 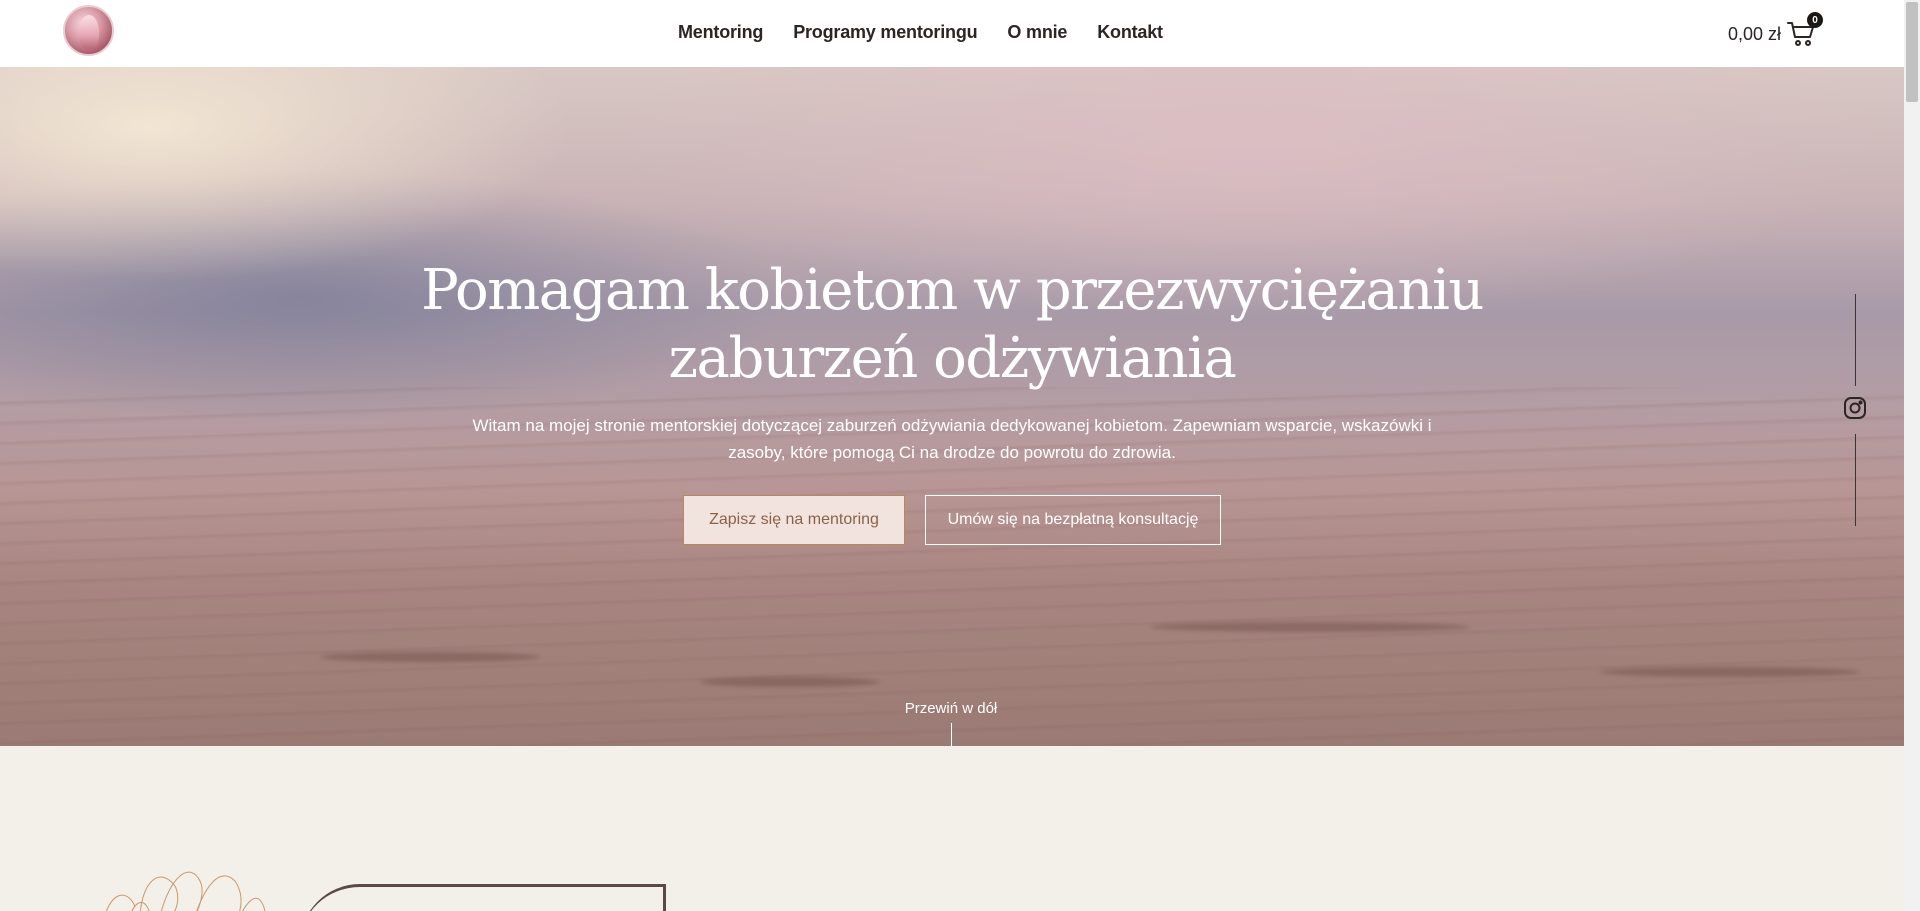 What do you see at coordinates (483, 897) in the screenshot?
I see `image-frame` at bounding box center [483, 897].